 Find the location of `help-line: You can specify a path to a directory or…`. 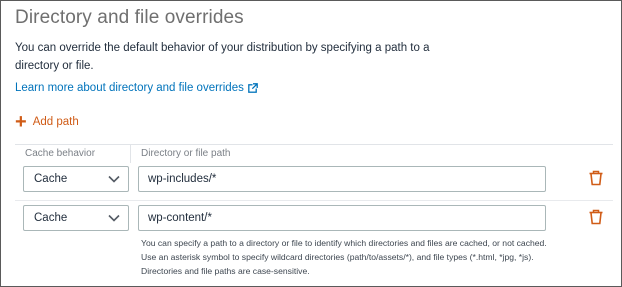

help-line: You can specify a path to a directory or… is located at coordinates (344, 243).